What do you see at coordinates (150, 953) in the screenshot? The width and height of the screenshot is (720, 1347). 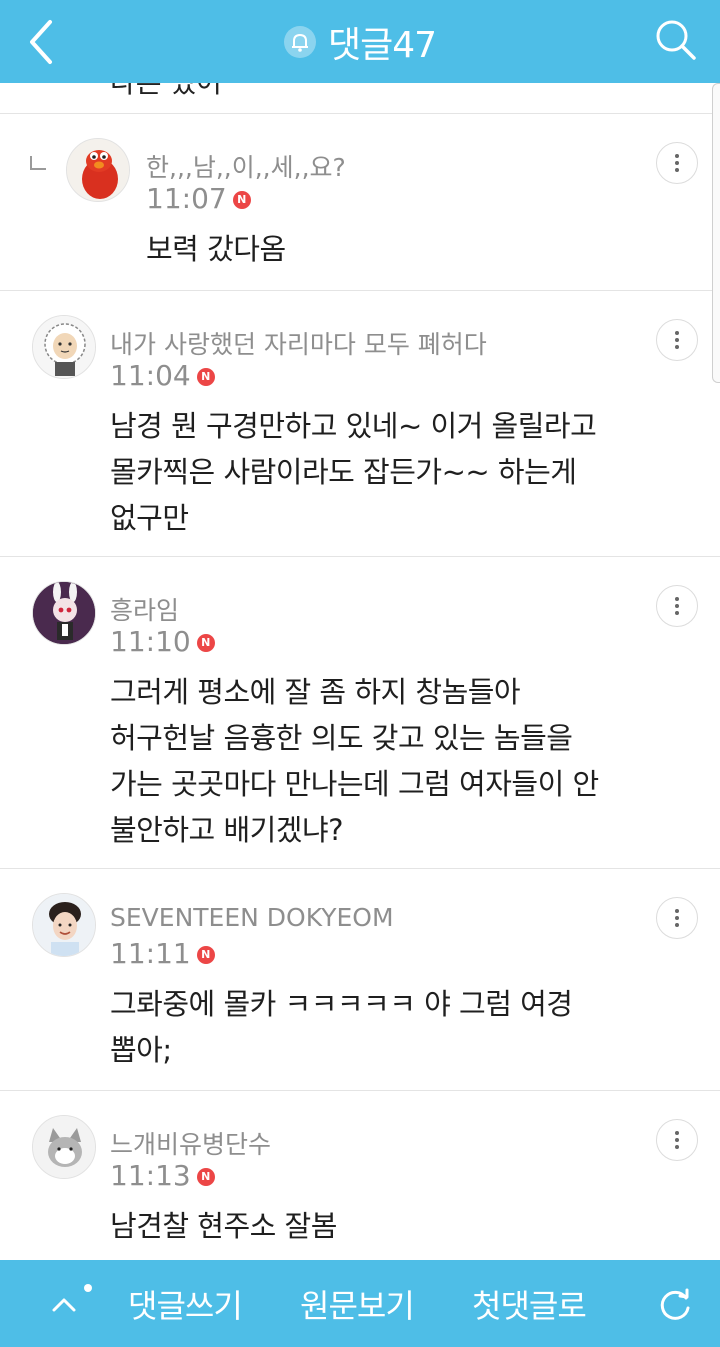 I see `comment-time: 11:11` at bounding box center [150, 953].